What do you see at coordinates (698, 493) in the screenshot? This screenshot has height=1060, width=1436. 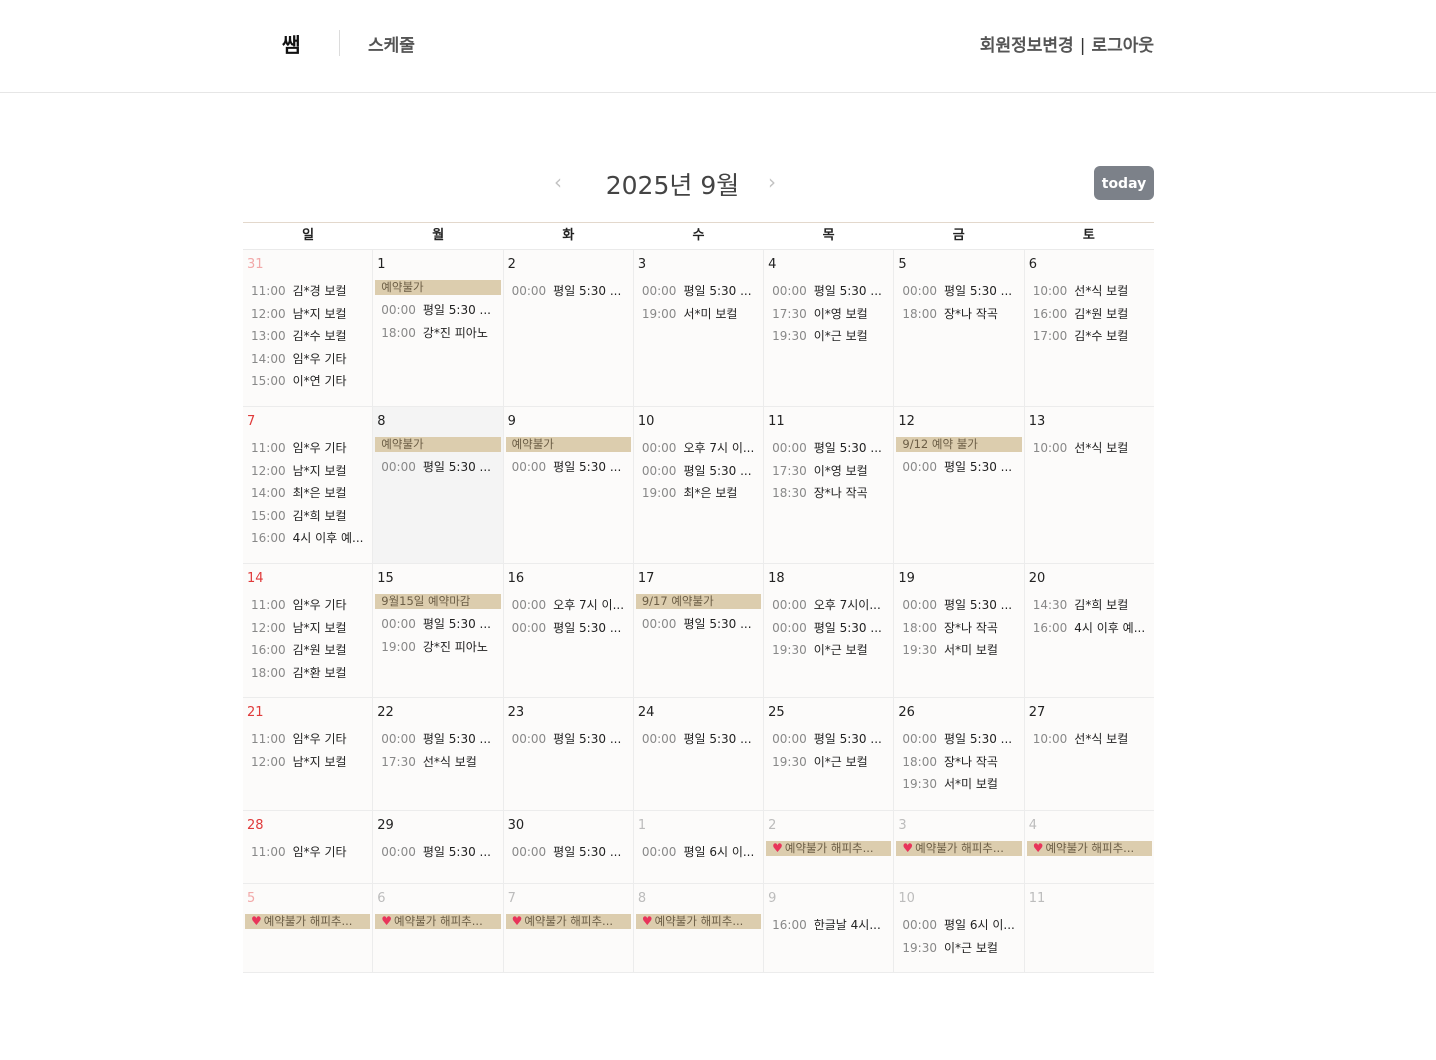 I see `calendar-event: 19:00 최*은 보컬` at bounding box center [698, 493].